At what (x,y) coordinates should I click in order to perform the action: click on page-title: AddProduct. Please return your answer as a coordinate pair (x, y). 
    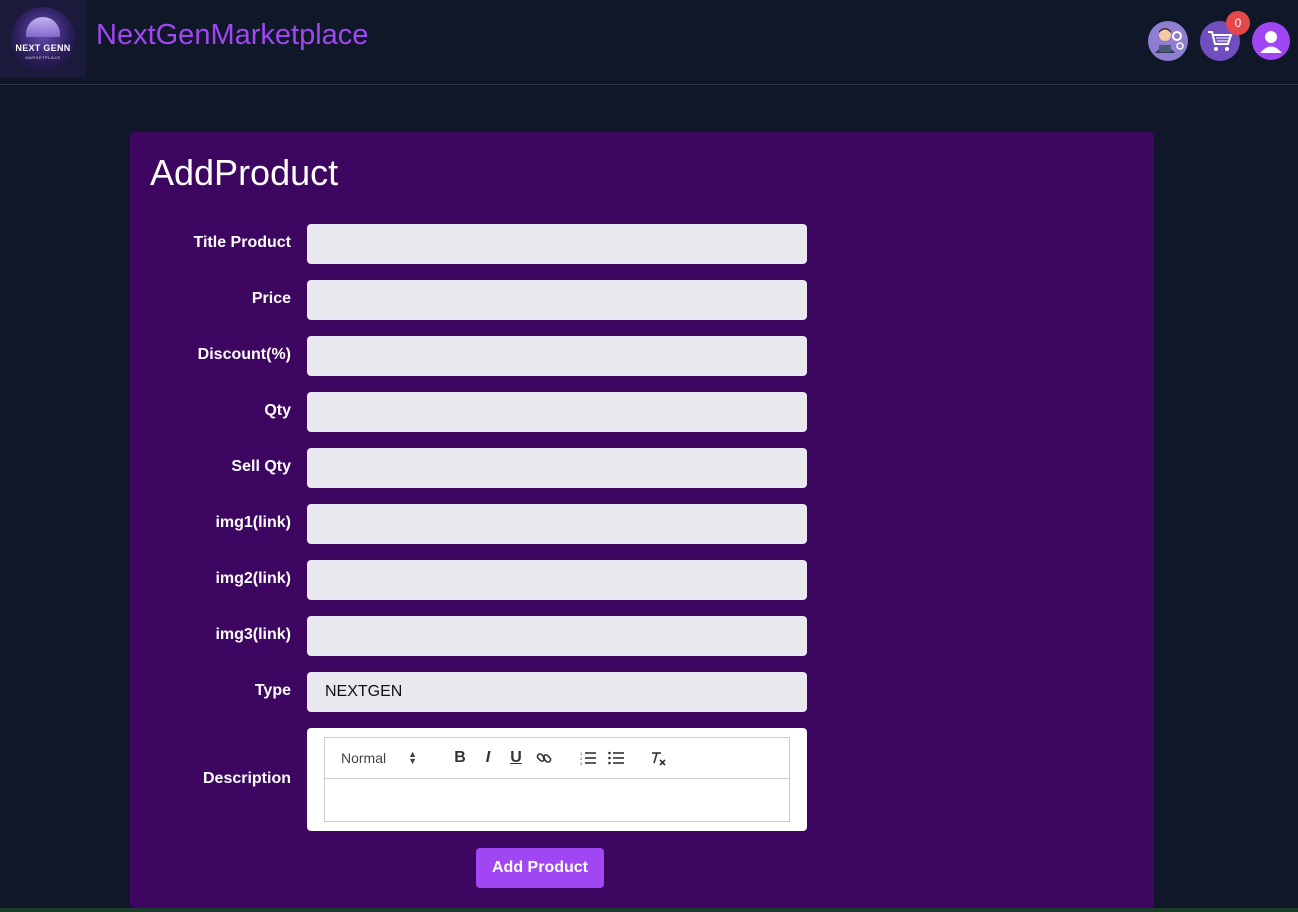
    Looking at the image, I should click on (244, 172).